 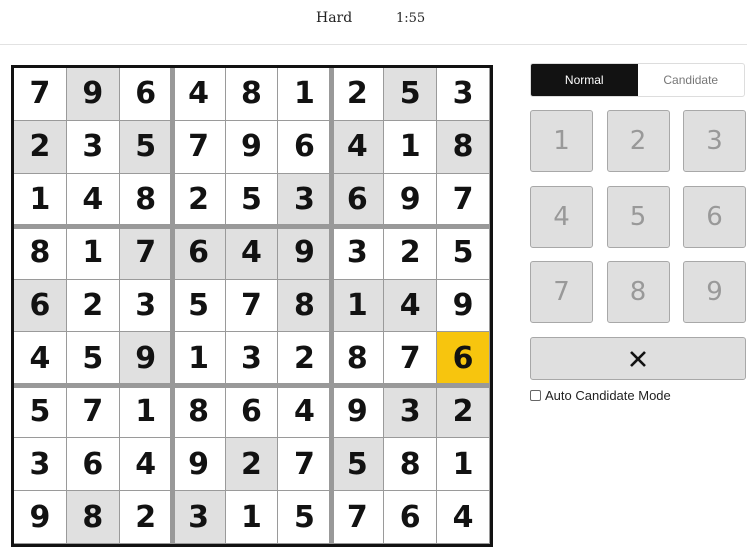 What do you see at coordinates (358, 94) in the screenshot?
I see `cell-r1c7: 2` at bounding box center [358, 94].